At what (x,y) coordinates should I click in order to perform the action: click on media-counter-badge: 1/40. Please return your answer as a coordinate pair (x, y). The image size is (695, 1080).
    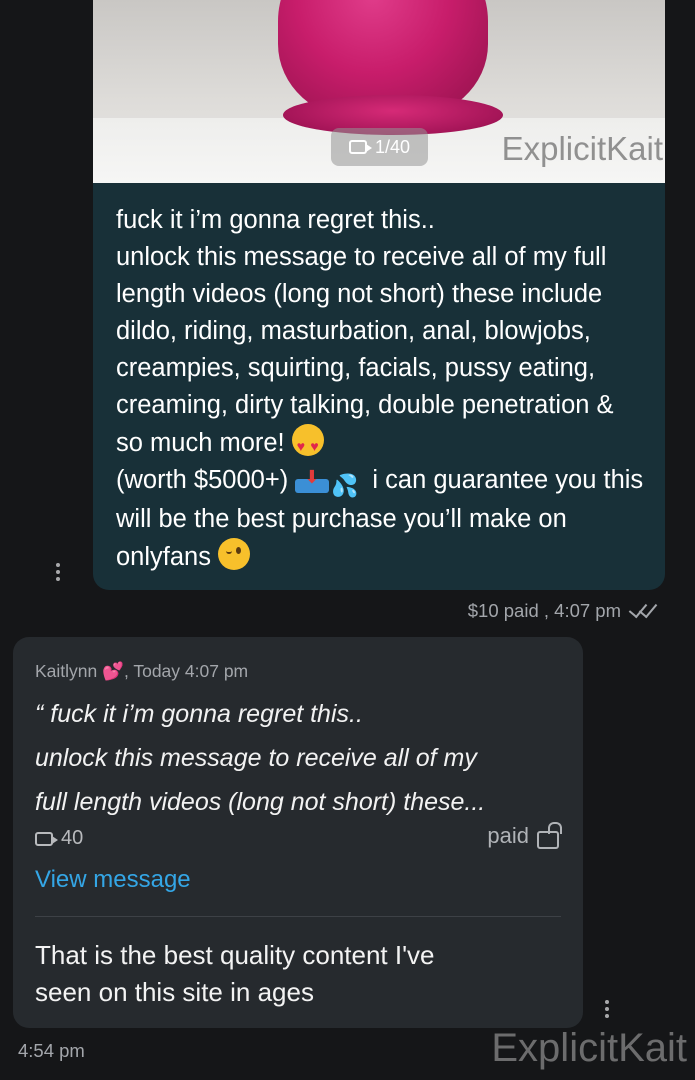
    Looking at the image, I should click on (379, 147).